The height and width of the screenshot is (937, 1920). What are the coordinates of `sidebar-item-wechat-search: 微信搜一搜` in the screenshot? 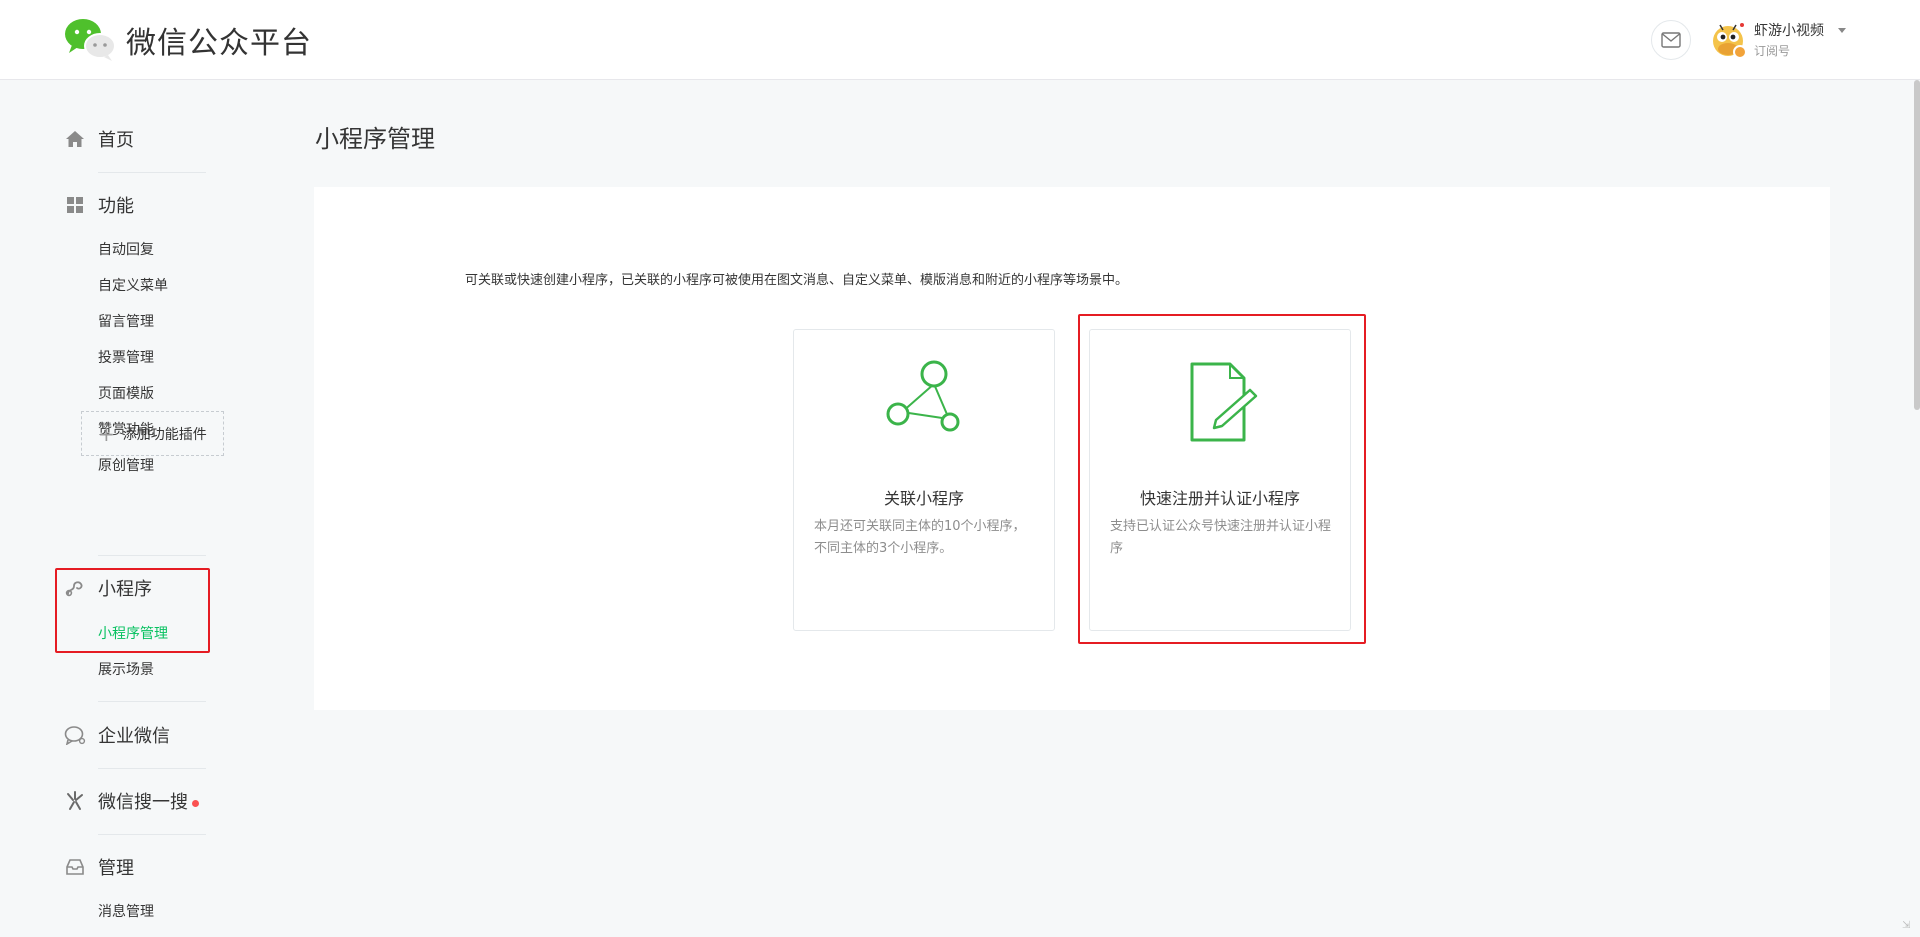 It's located at (131, 801).